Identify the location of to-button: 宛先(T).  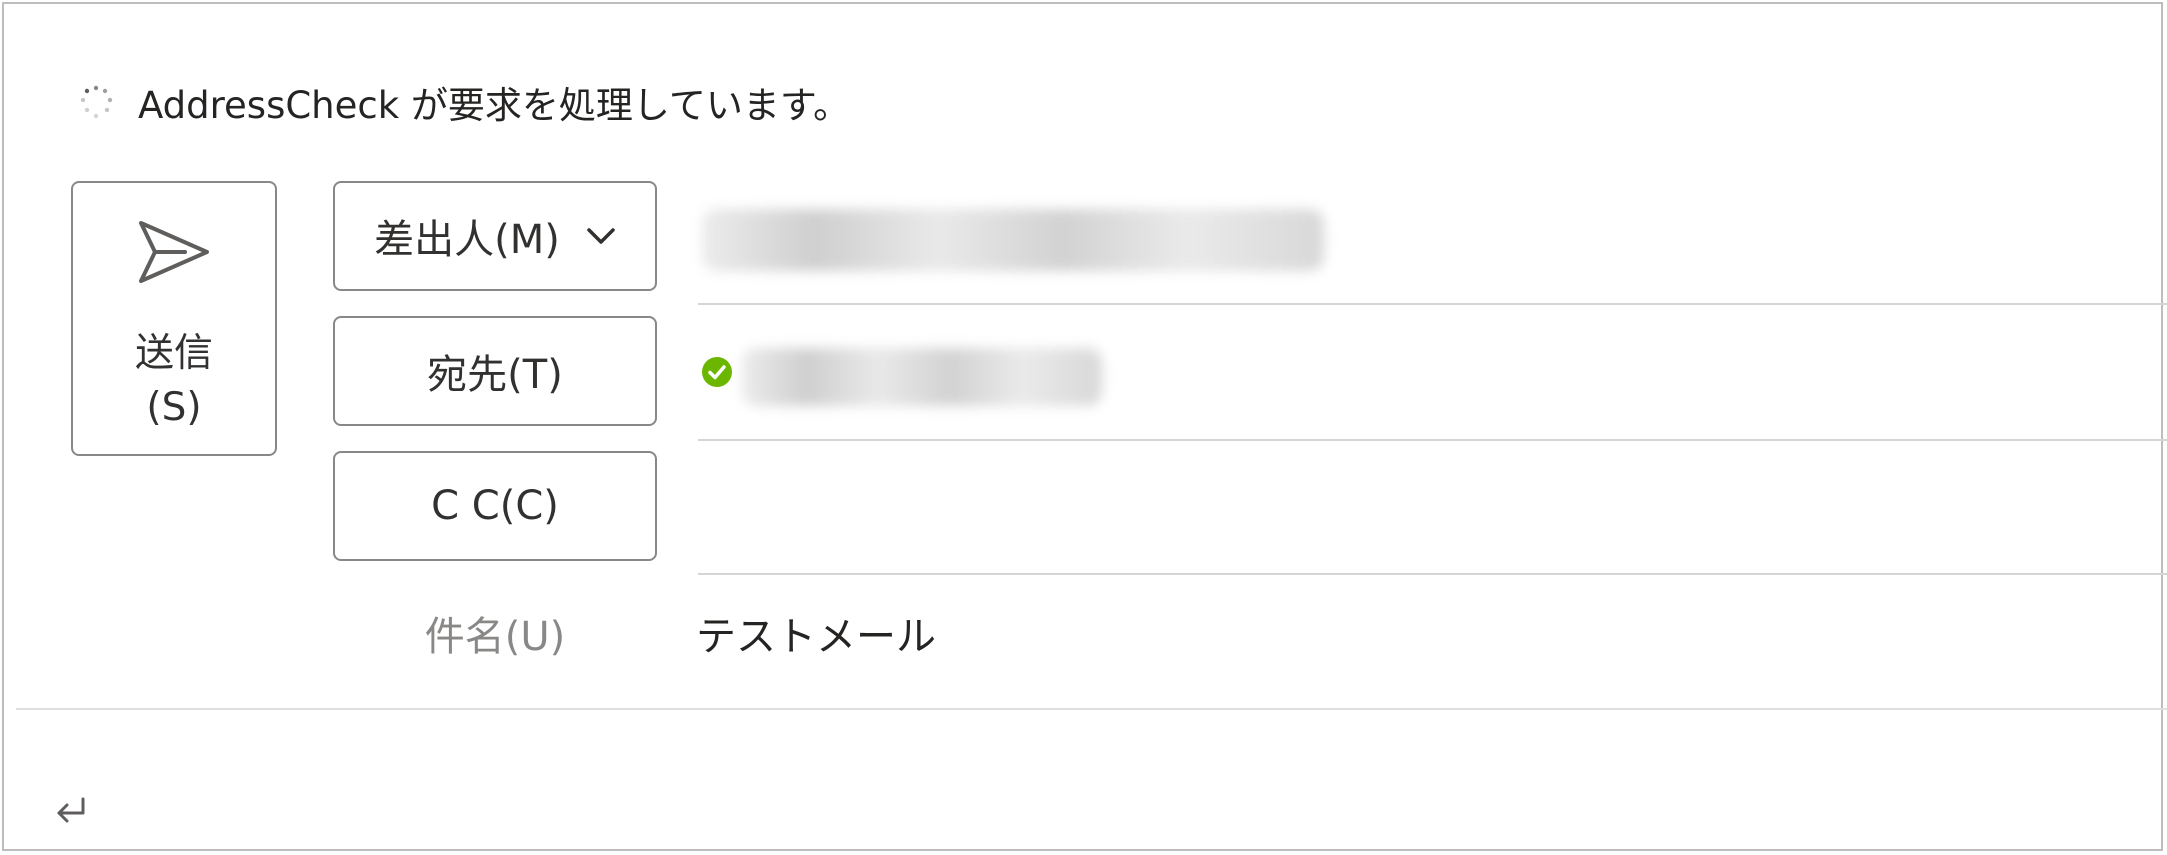
(495, 371).